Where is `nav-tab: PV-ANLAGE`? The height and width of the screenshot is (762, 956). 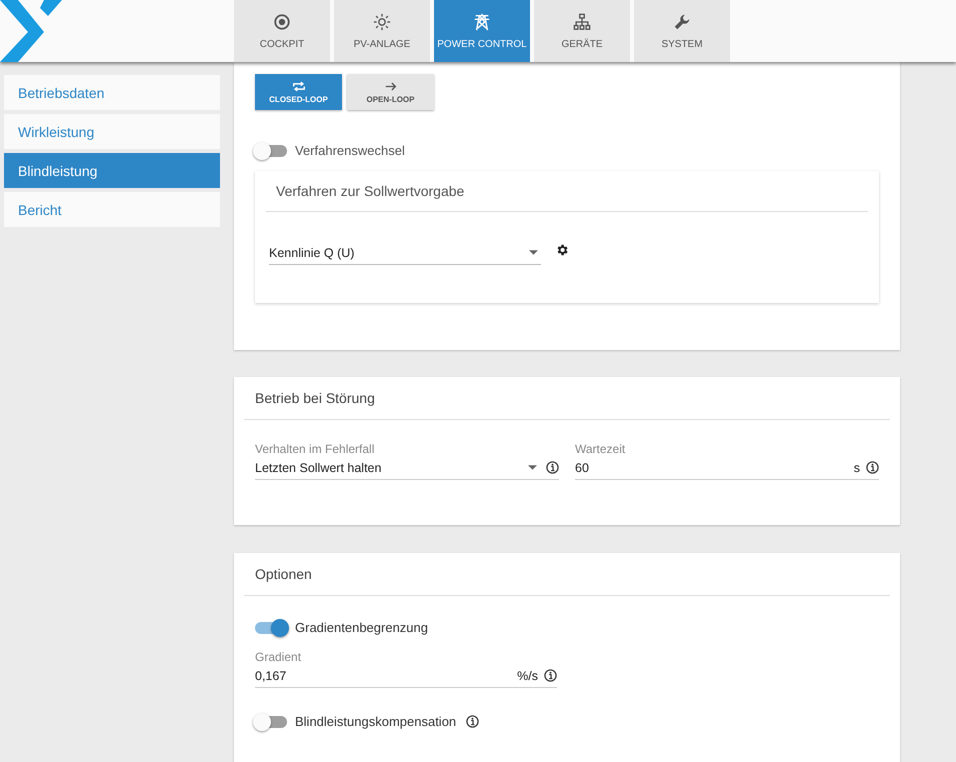
nav-tab: PV-ANLAGE is located at coordinates (382, 31).